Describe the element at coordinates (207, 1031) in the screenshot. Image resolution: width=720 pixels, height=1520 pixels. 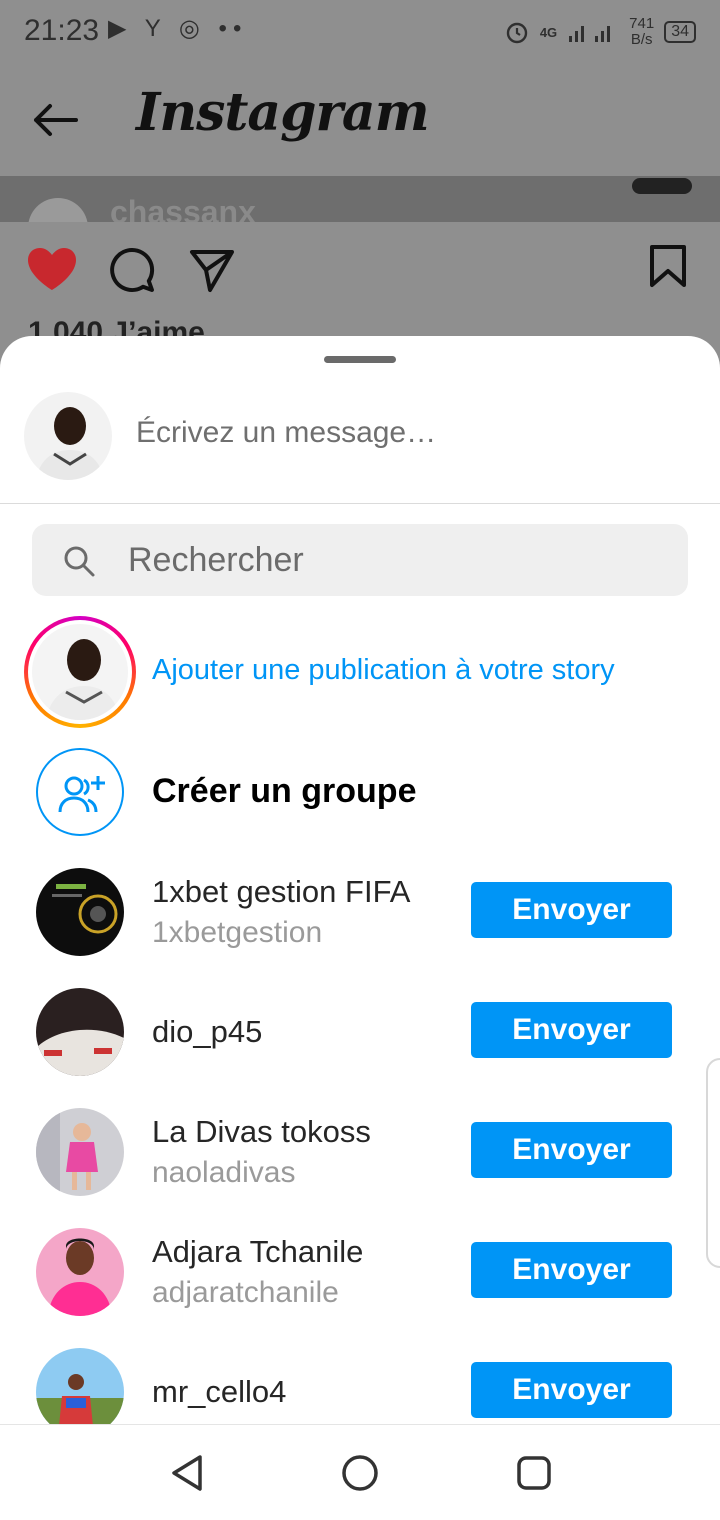
I see `contact-name: dio_p45` at that location.